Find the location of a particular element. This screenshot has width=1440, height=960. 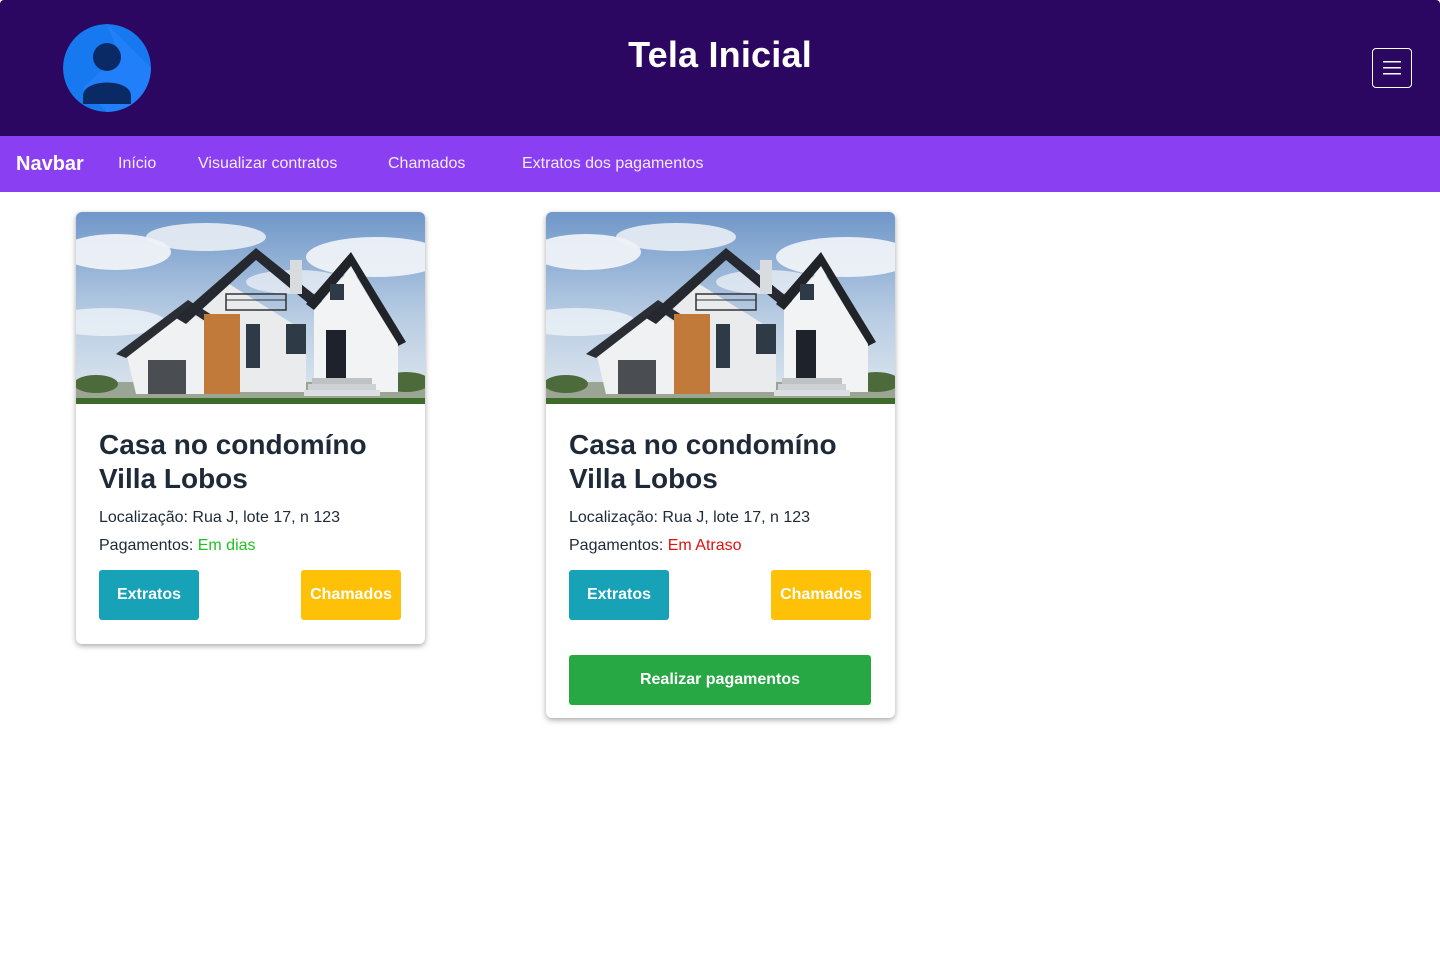

hamburger-menu-icon is located at coordinates (1392, 68).